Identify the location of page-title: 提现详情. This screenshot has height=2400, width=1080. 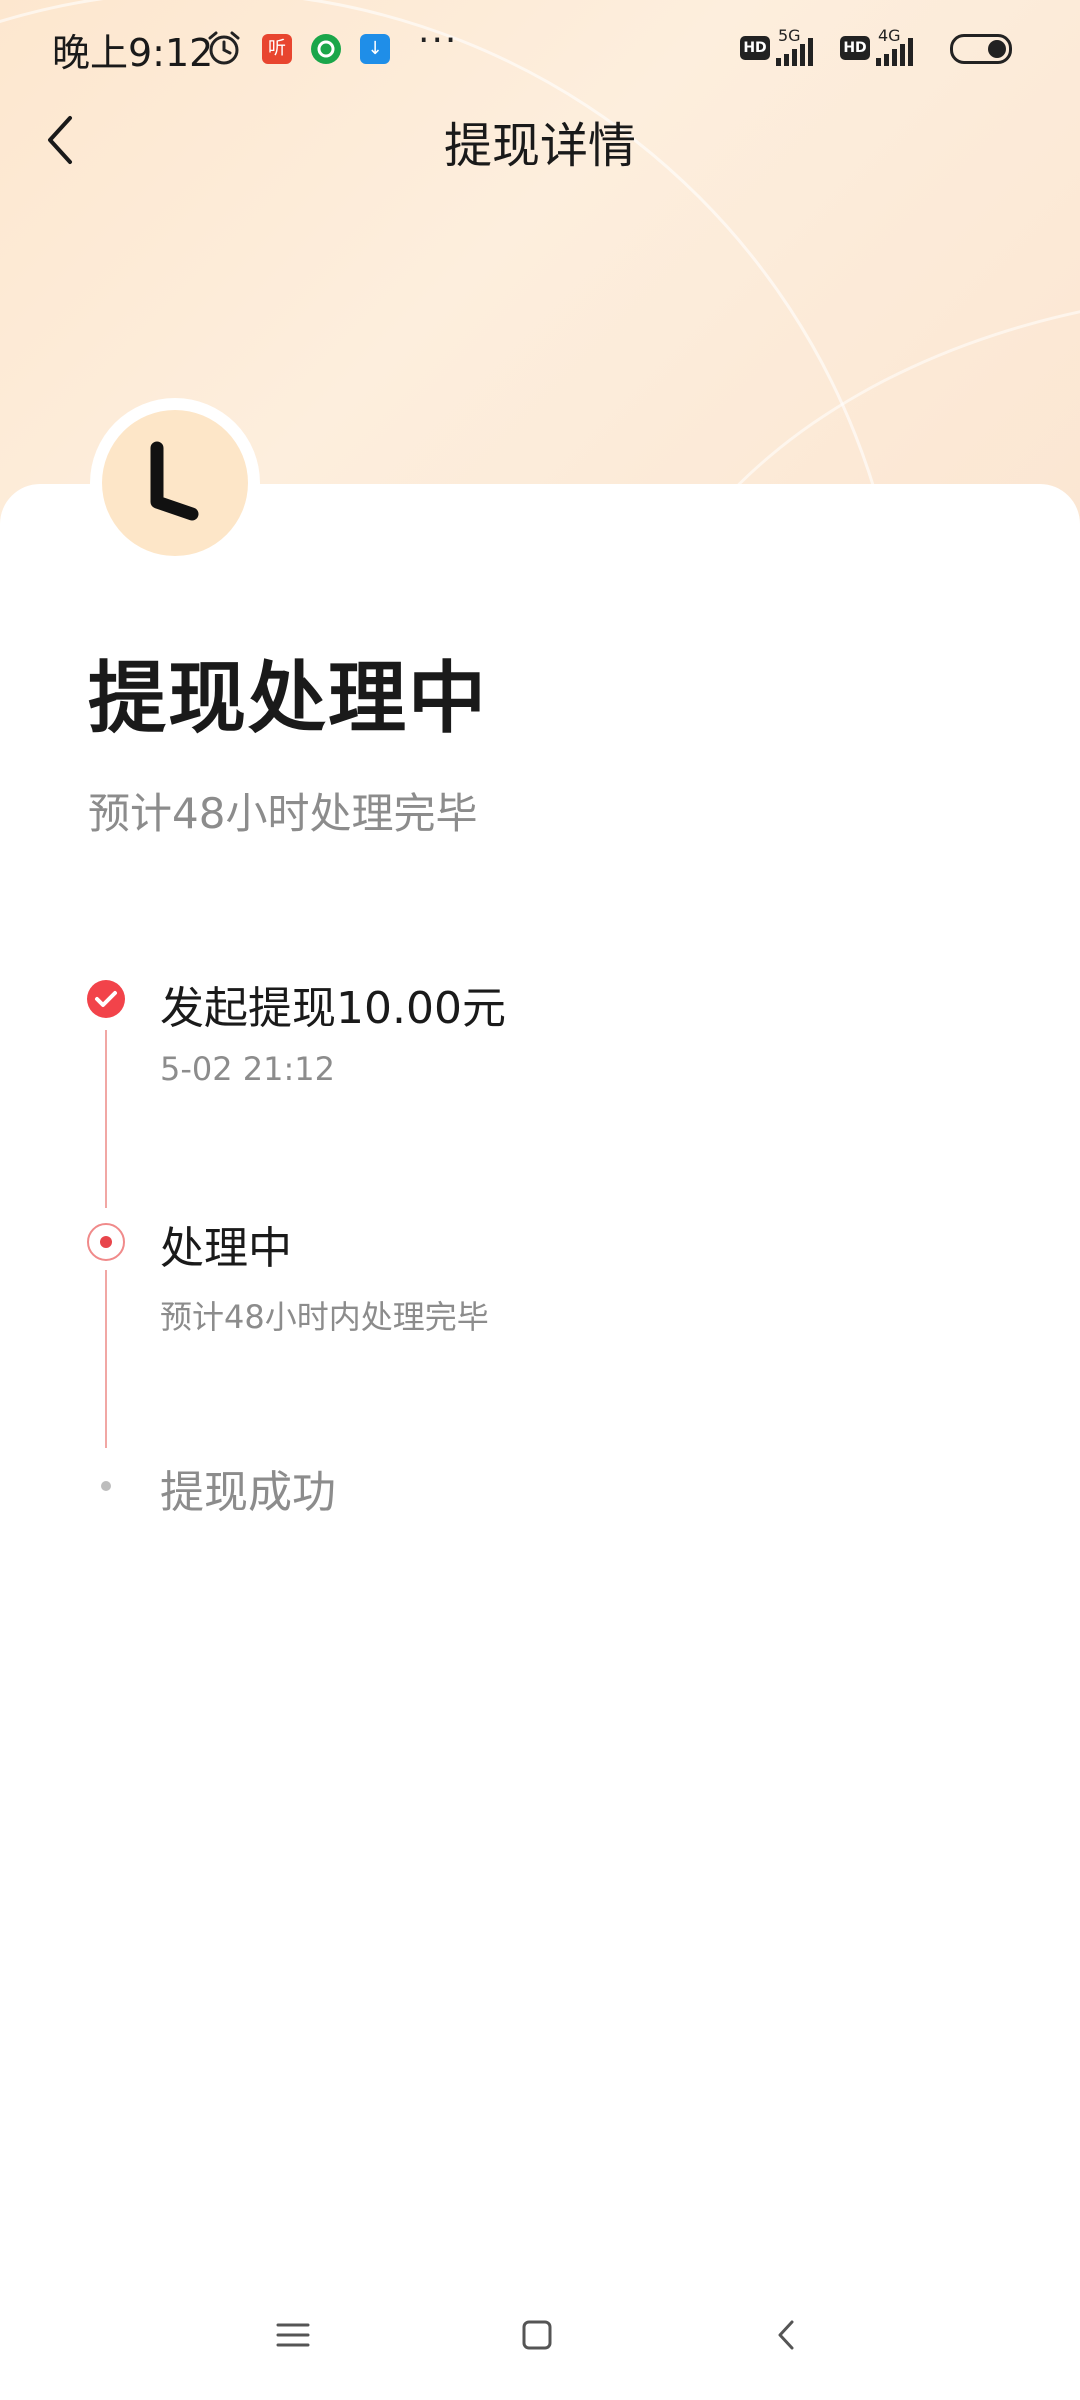
(539, 146).